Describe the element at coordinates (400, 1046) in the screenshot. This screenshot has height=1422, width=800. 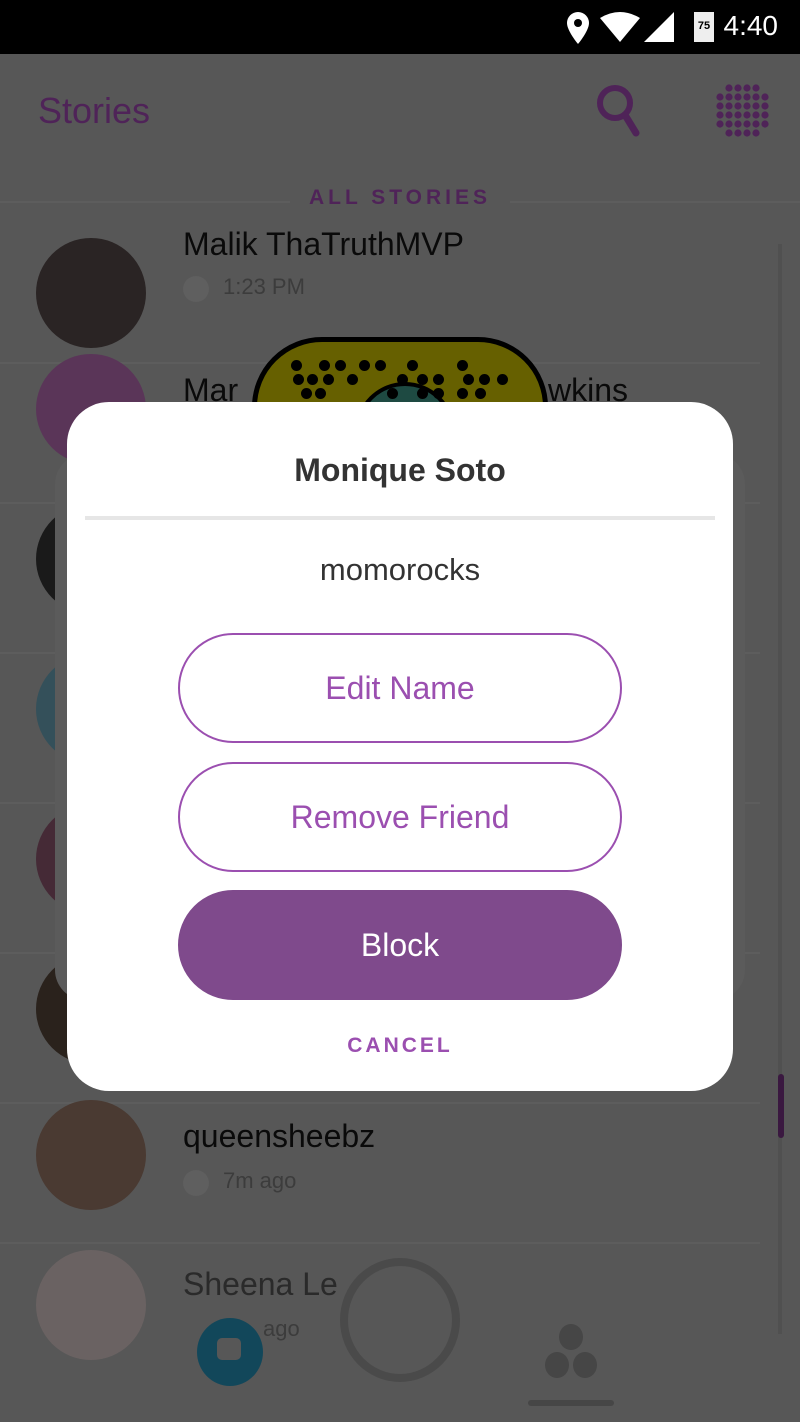
I see `cancel-button: CANCEL` at that location.